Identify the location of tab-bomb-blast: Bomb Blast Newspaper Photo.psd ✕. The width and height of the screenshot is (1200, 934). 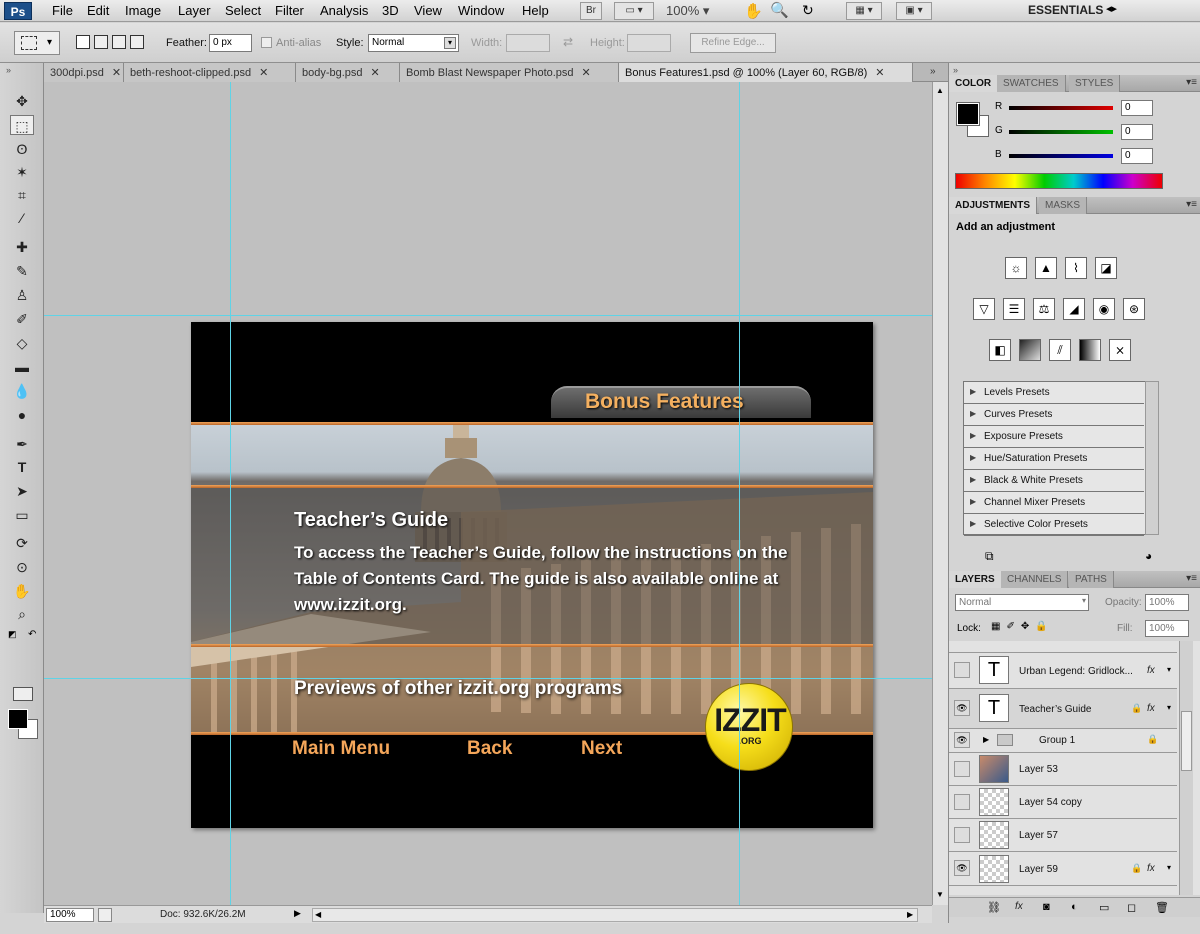
(509, 72).